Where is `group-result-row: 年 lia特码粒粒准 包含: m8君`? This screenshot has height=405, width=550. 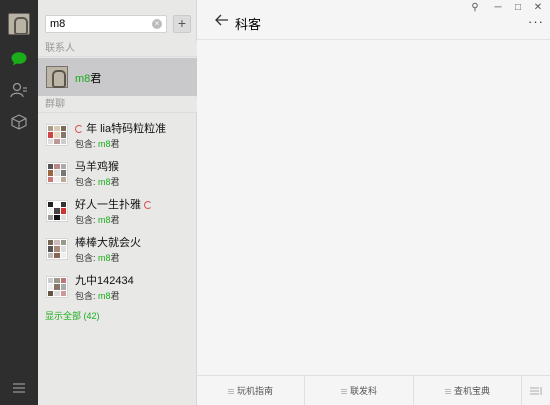
group-result-row: 年 lia特码粒粒准 包含: m8君 is located at coordinates (117, 135).